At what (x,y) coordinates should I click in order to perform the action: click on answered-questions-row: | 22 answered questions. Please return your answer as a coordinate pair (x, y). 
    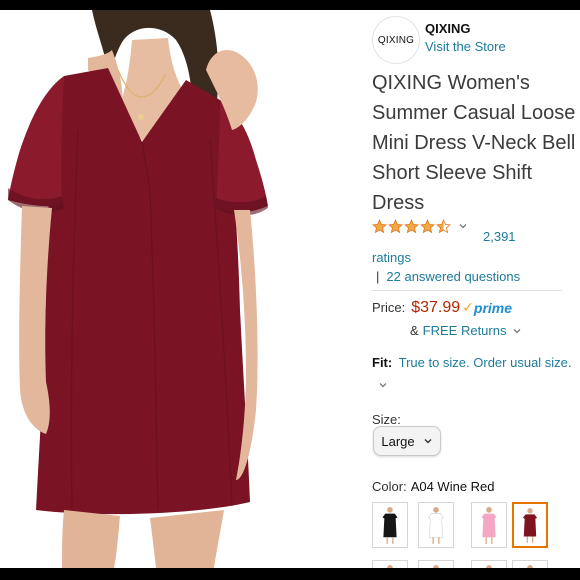
    Looking at the image, I should click on (448, 276).